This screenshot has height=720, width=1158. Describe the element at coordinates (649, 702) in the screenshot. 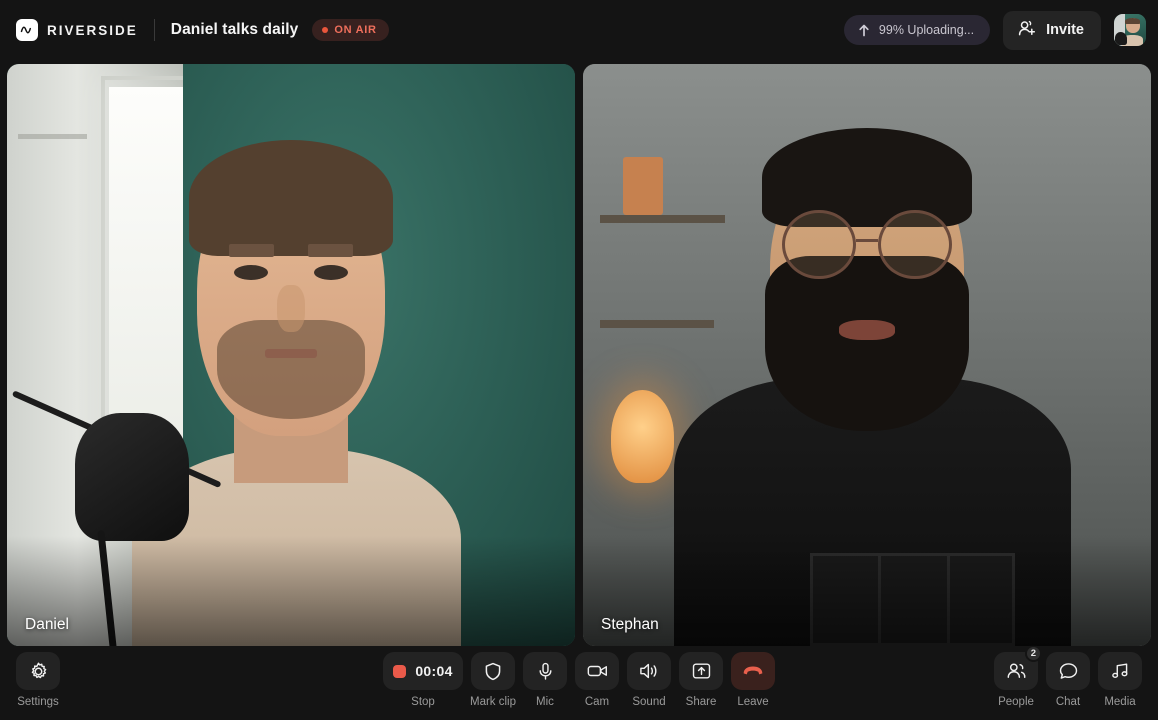

I see `sound-label: Sound` at that location.